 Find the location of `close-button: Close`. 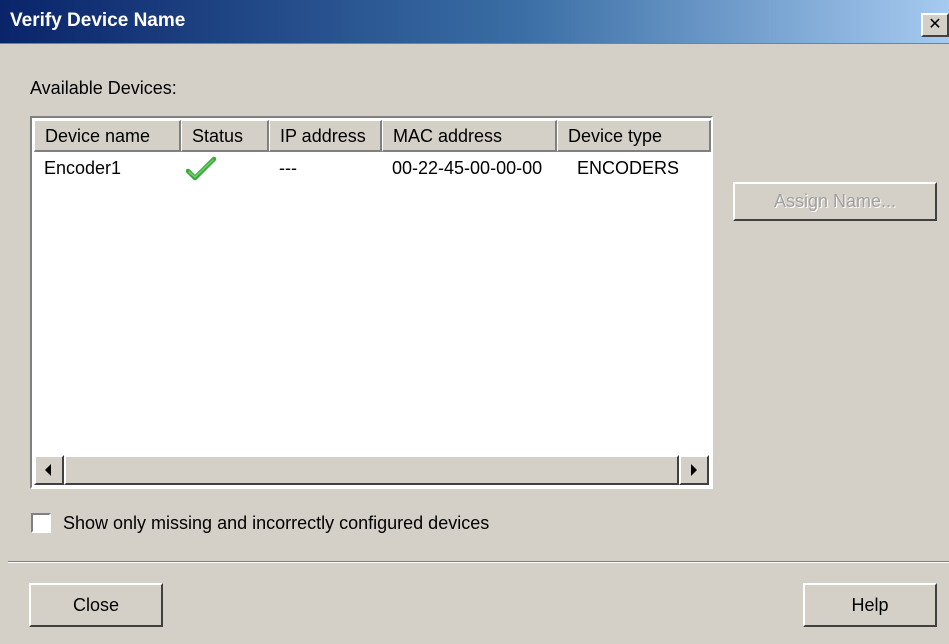

close-button: Close is located at coordinates (96, 605).